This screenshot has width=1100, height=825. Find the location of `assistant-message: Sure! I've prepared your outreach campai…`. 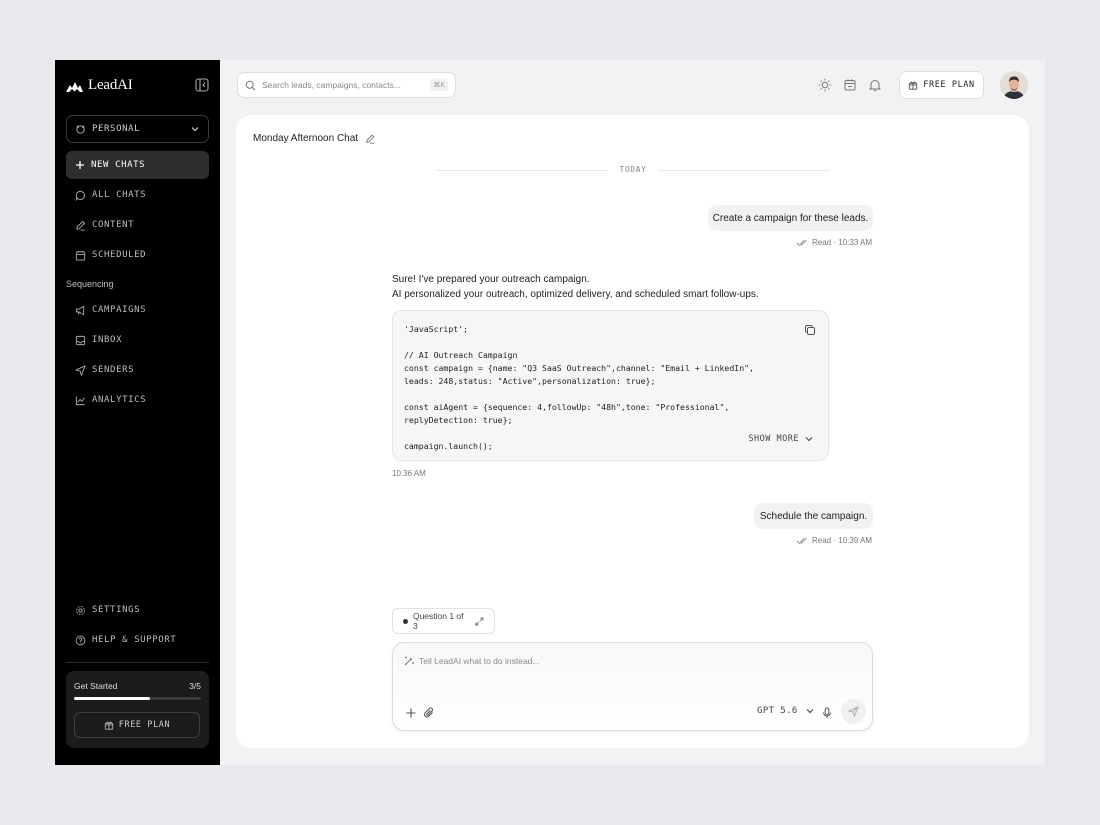

assistant-message: Sure! I've prepared your outreach campai… is located at coordinates (575, 287).